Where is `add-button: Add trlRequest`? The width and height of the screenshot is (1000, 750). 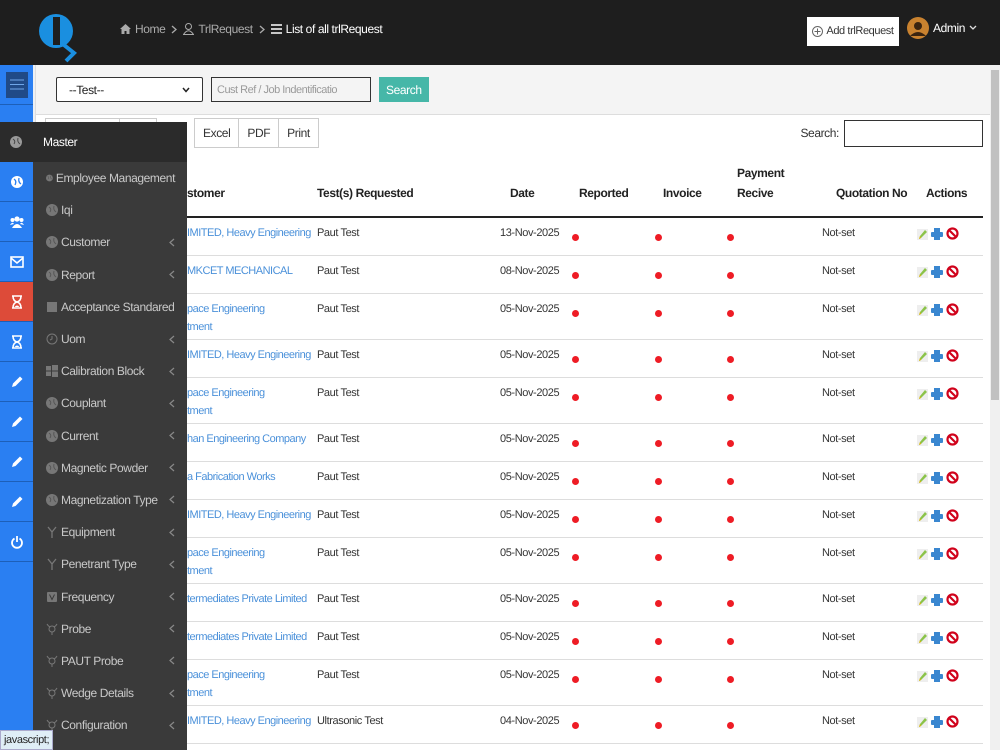 add-button: Add trlRequest is located at coordinates (853, 31).